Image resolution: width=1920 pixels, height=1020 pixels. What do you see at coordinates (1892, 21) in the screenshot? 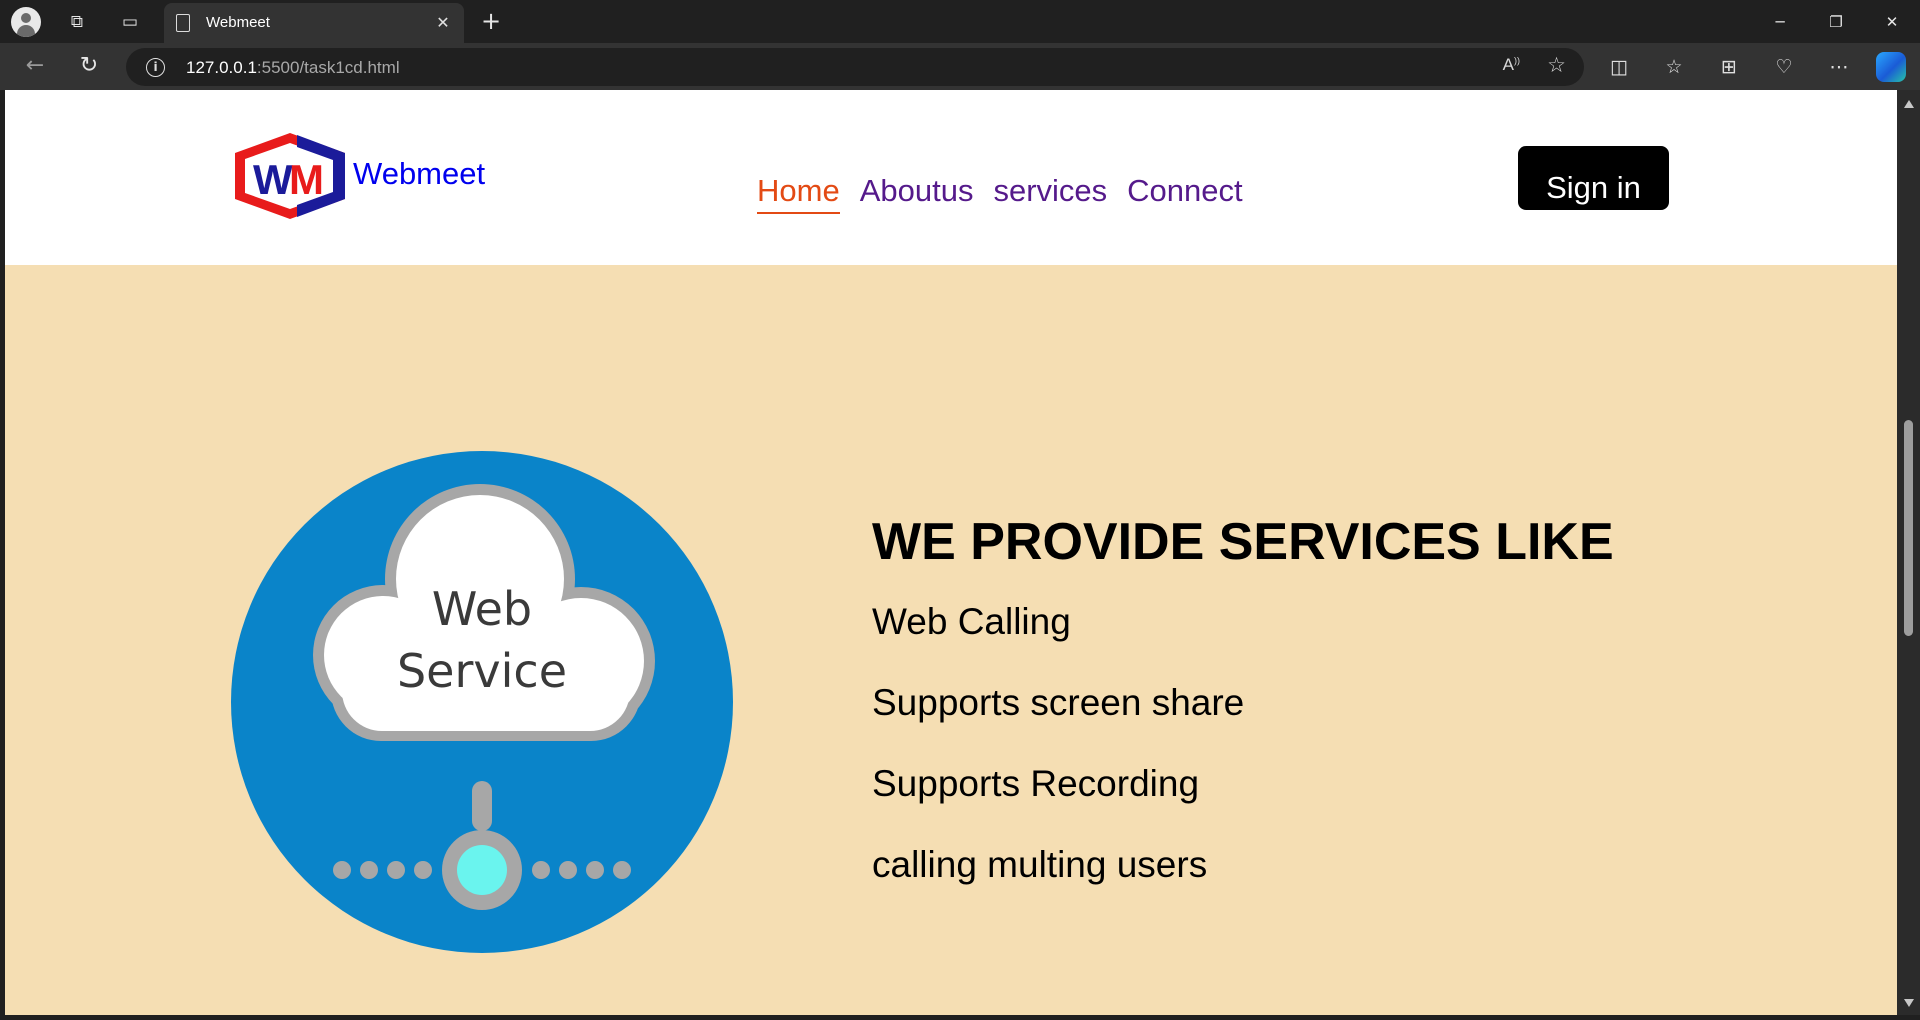
I see `window-close-icon: ✕` at bounding box center [1892, 21].